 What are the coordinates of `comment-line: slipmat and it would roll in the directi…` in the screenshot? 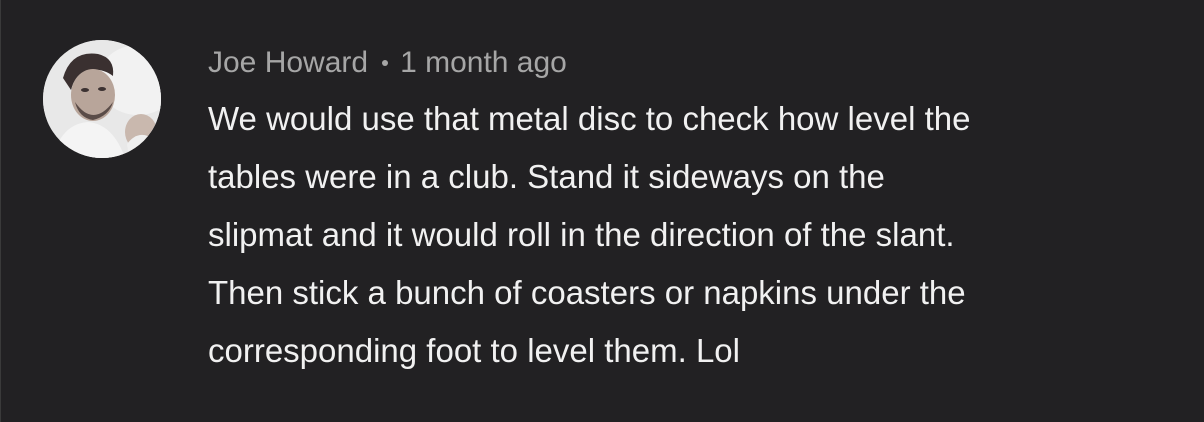 It's located at (581, 234).